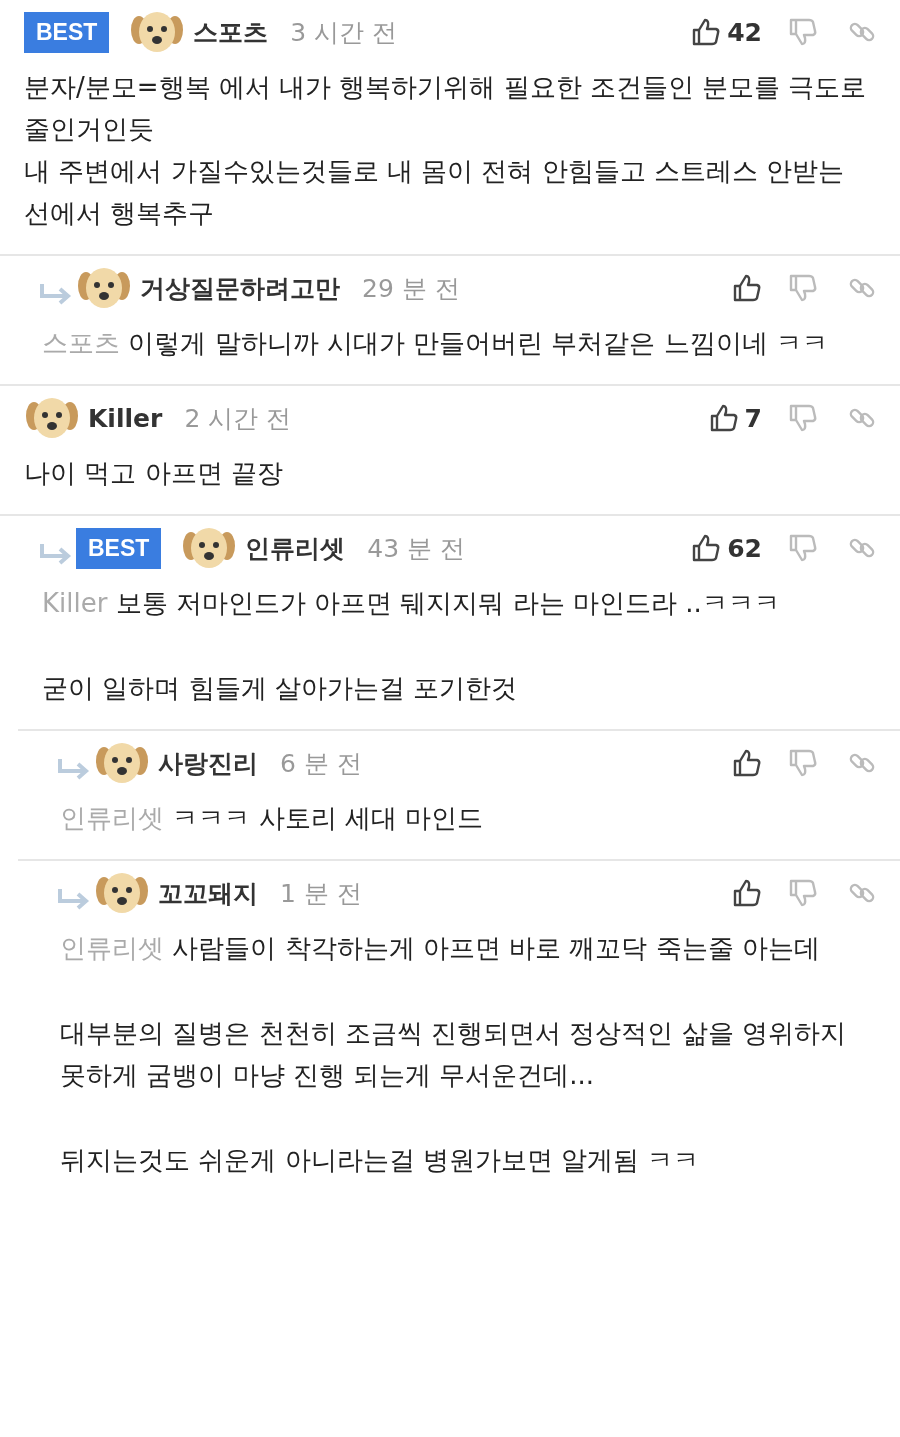  Describe the element at coordinates (272, 818) in the screenshot. I see `comment-text: 인류리셋 ㅋㅋㅋ 사토리 세대 마인드` at that location.